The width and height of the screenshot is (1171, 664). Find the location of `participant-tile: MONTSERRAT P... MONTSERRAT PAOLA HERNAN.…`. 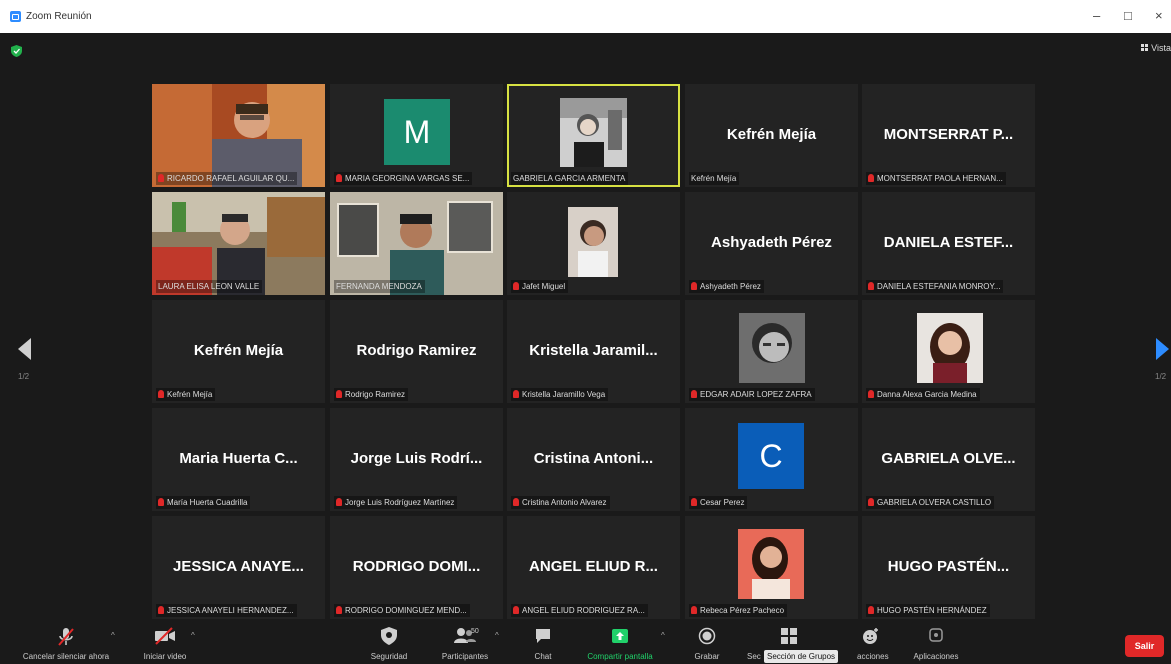

participant-tile: MONTSERRAT P... MONTSERRAT PAOLA HERNAN.… is located at coordinates (948, 135).